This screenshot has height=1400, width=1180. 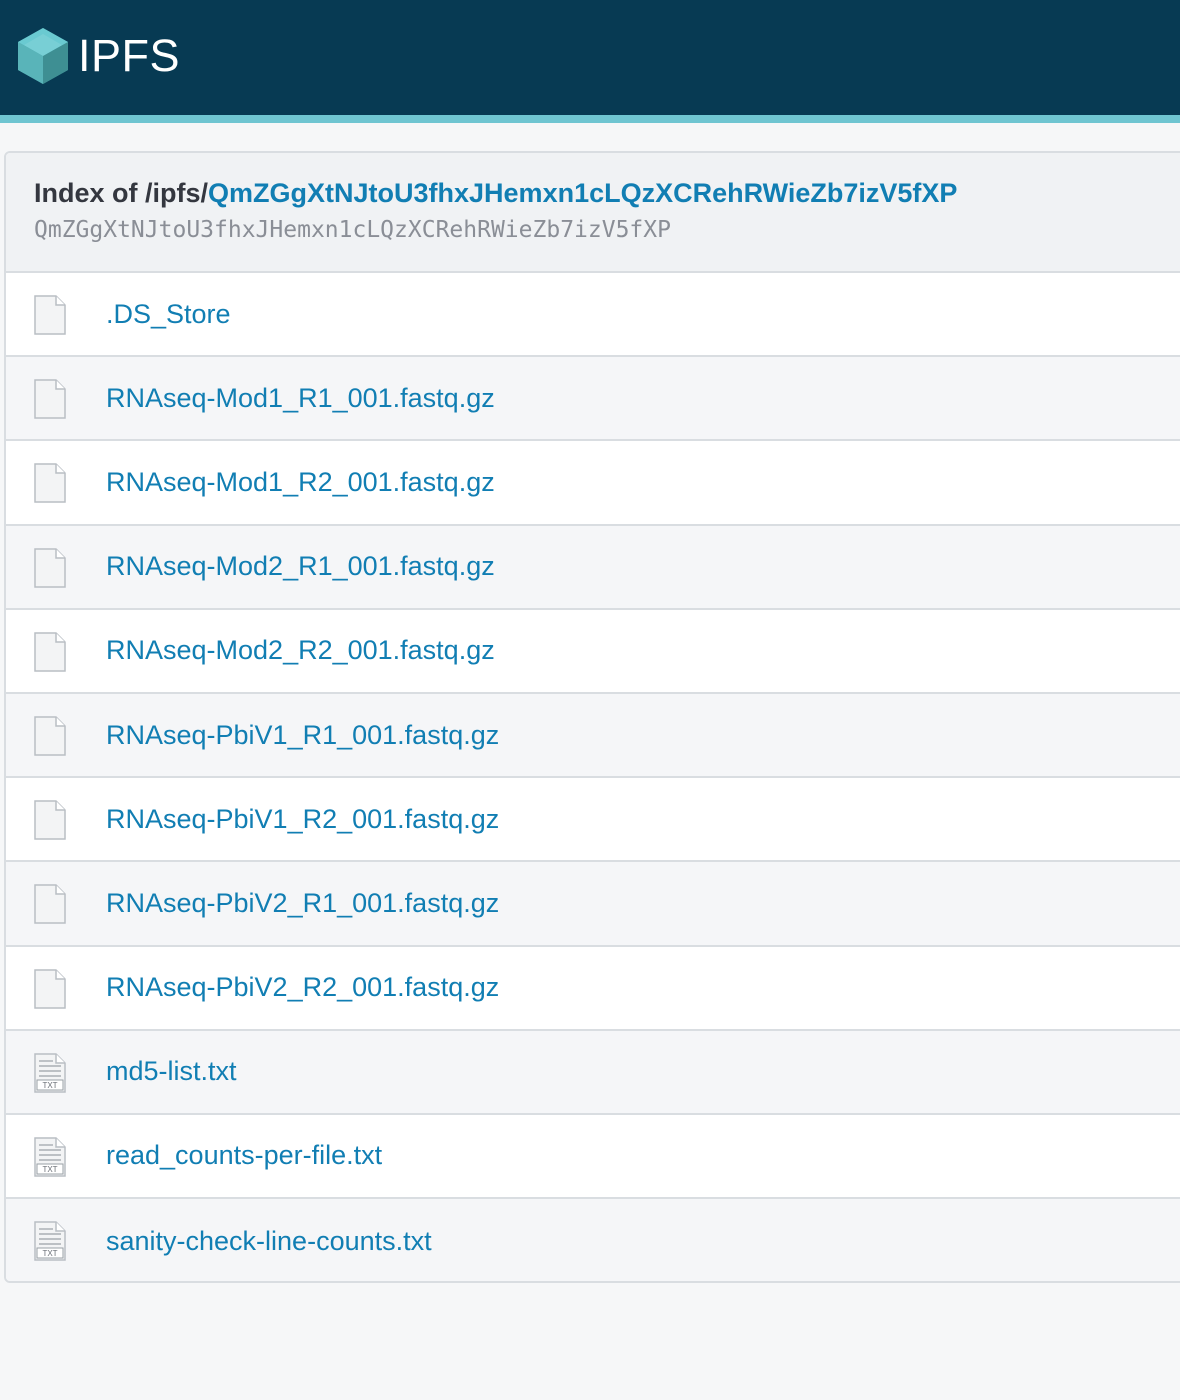 I want to click on header-accent-stripe, so click(x=590, y=119).